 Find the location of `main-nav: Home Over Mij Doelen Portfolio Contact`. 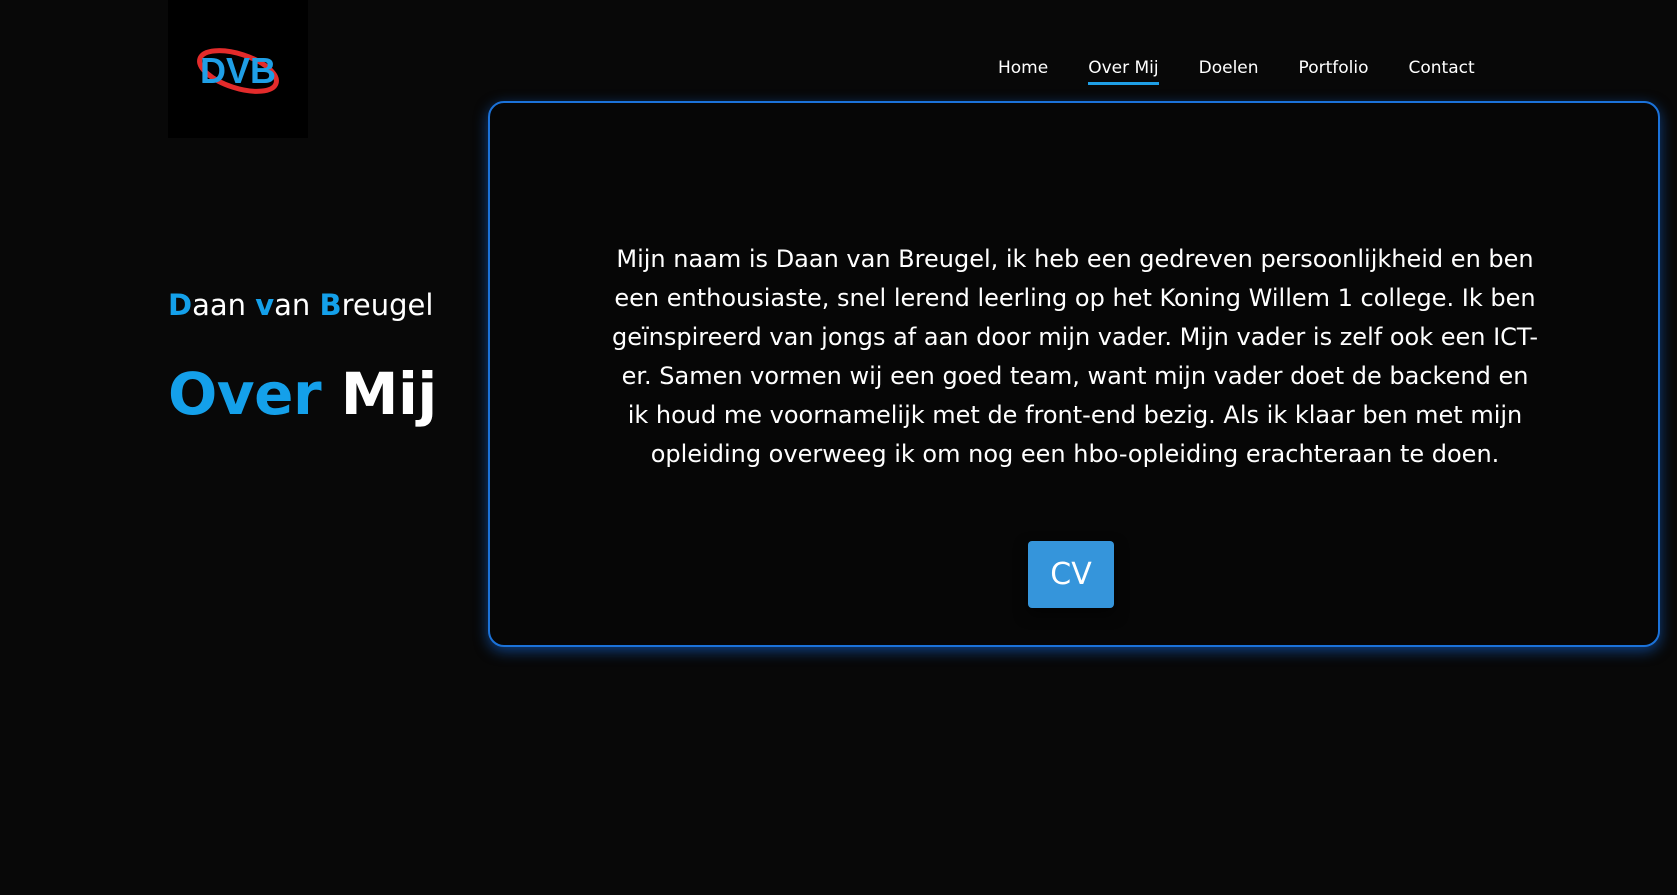

main-nav: Home Over Mij Doelen Portfolio Contact is located at coordinates (1236, 71).